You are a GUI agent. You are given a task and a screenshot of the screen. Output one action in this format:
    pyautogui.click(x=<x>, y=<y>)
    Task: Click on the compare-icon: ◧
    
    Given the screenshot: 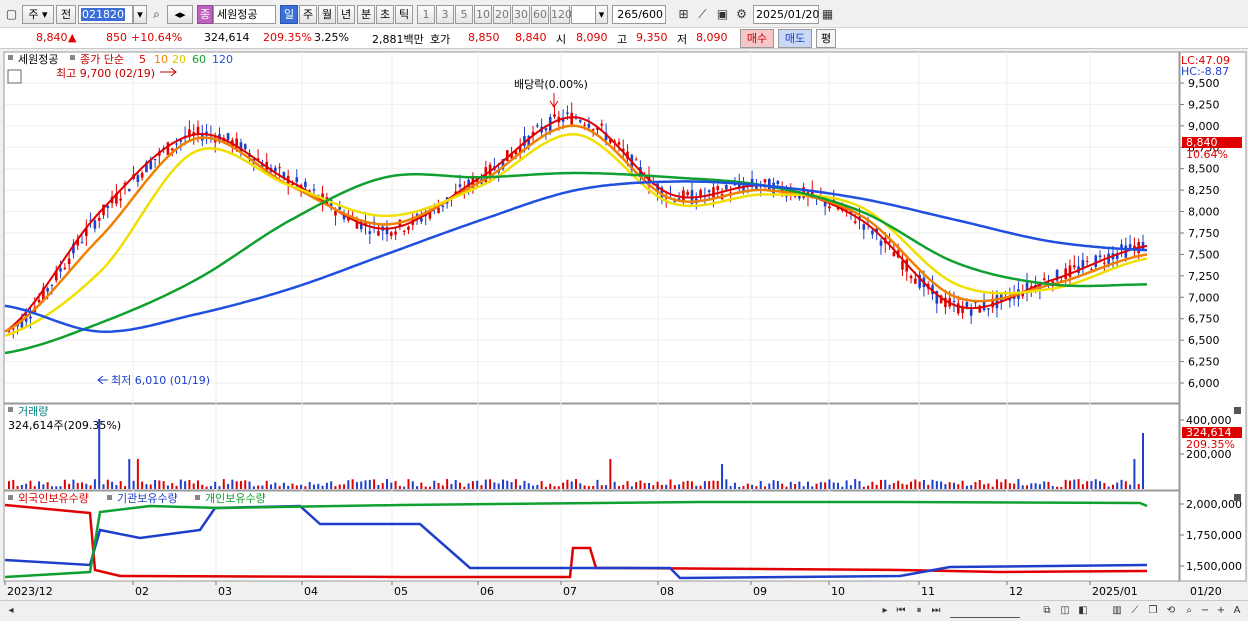 What is the action you would take?
    pyautogui.click(x=1083, y=611)
    